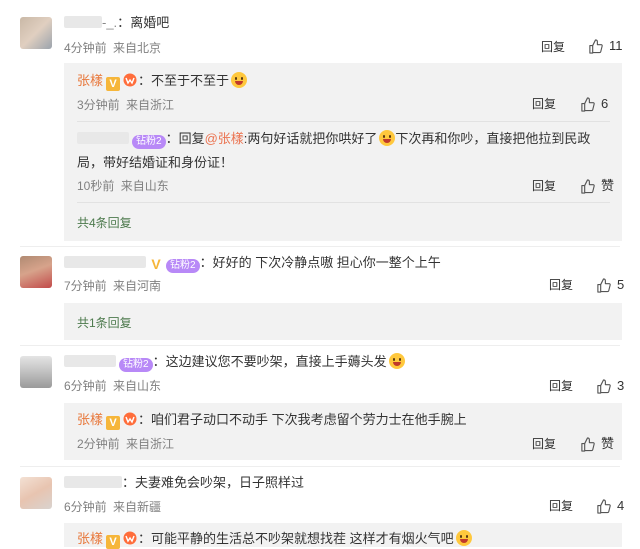  What do you see at coordinates (190, 80) in the screenshot?
I see `reply-text: 不至于不至于` at bounding box center [190, 80].